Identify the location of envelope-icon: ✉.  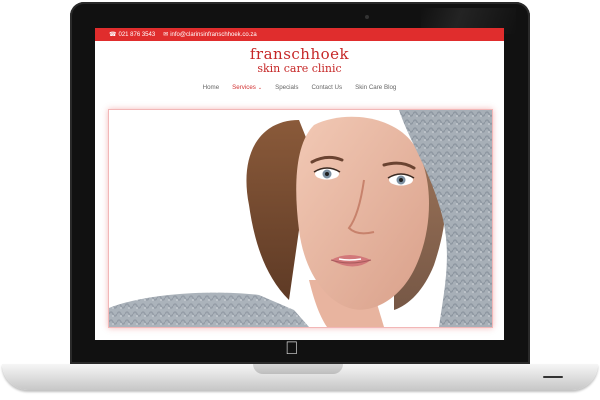
(166, 35).